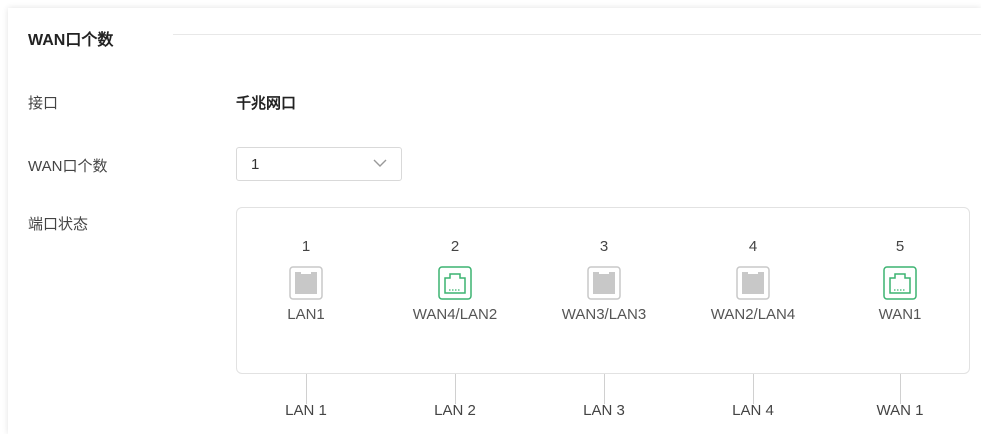 The width and height of the screenshot is (981, 434). I want to click on port-3: 3 WAN3/LAN3, so click(604, 279).